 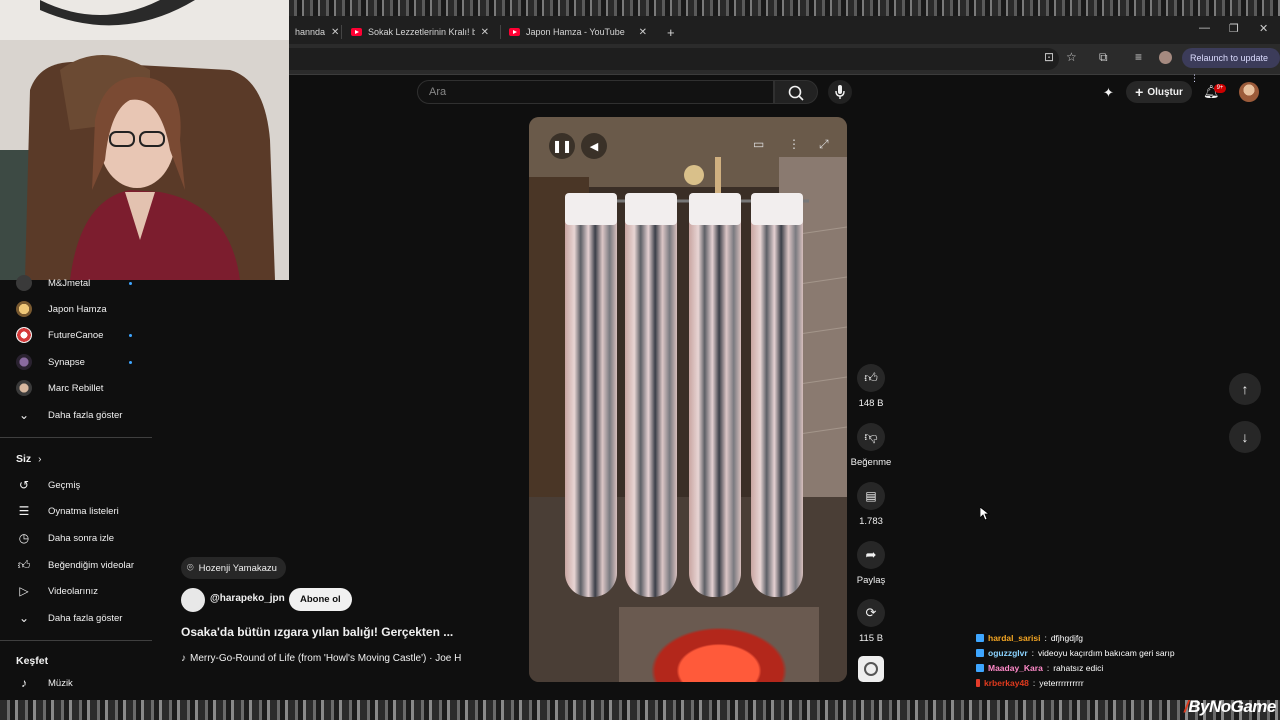 I want to click on previous-short-button: ↑, so click(x=1245, y=389).